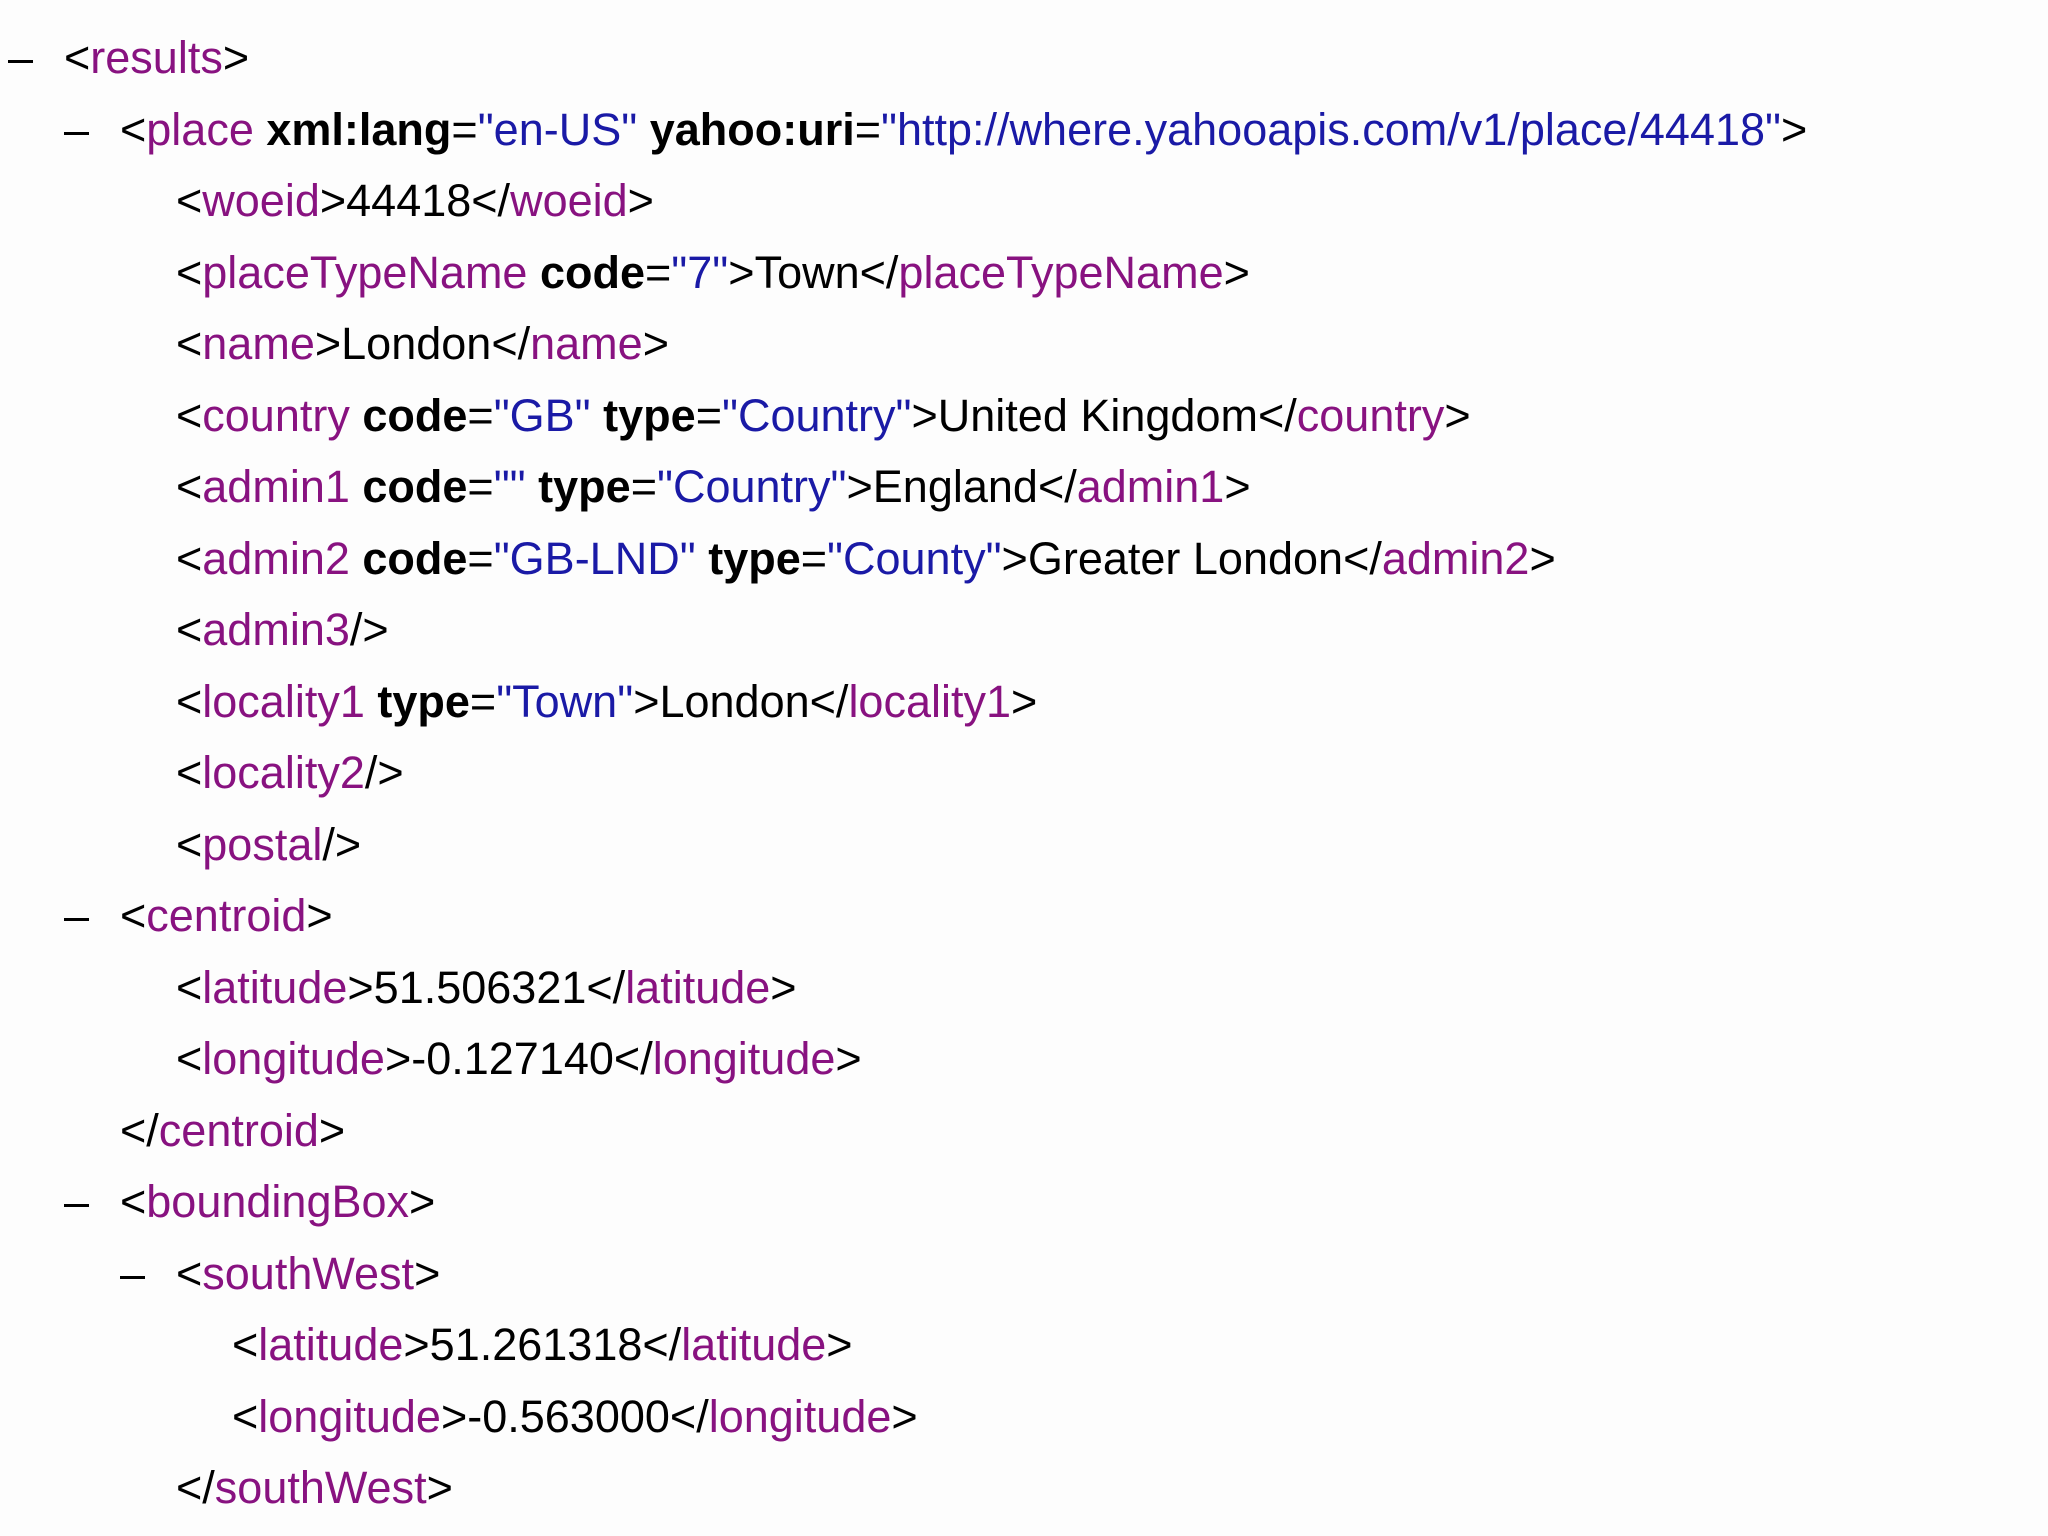 This screenshot has height=1536, width=2048. I want to click on xml-tag-name: admin3, so click(276, 629).